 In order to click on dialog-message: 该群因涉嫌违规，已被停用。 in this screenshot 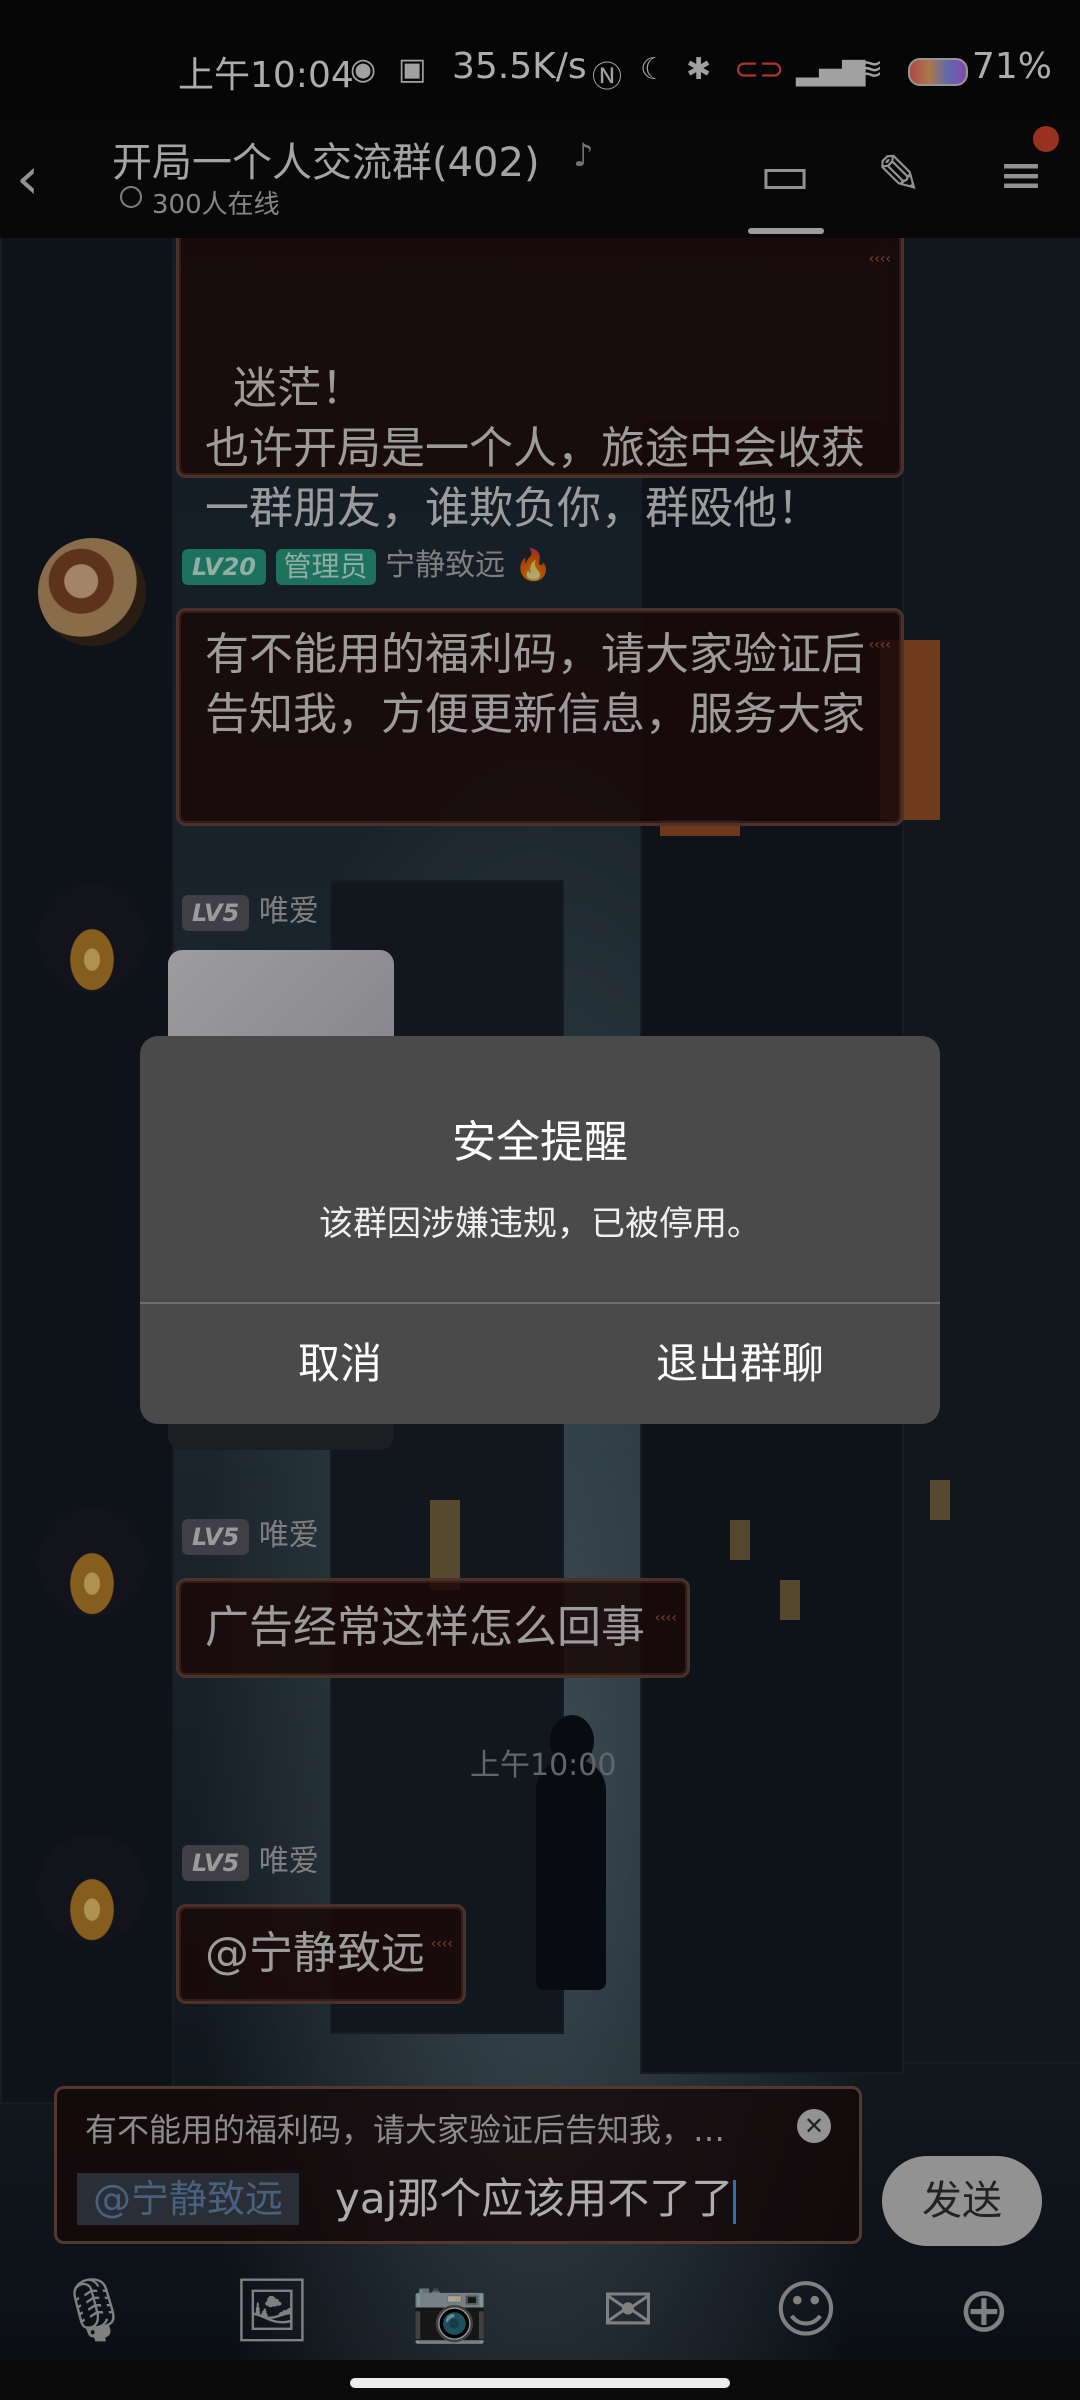, I will do `click(540, 1224)`.